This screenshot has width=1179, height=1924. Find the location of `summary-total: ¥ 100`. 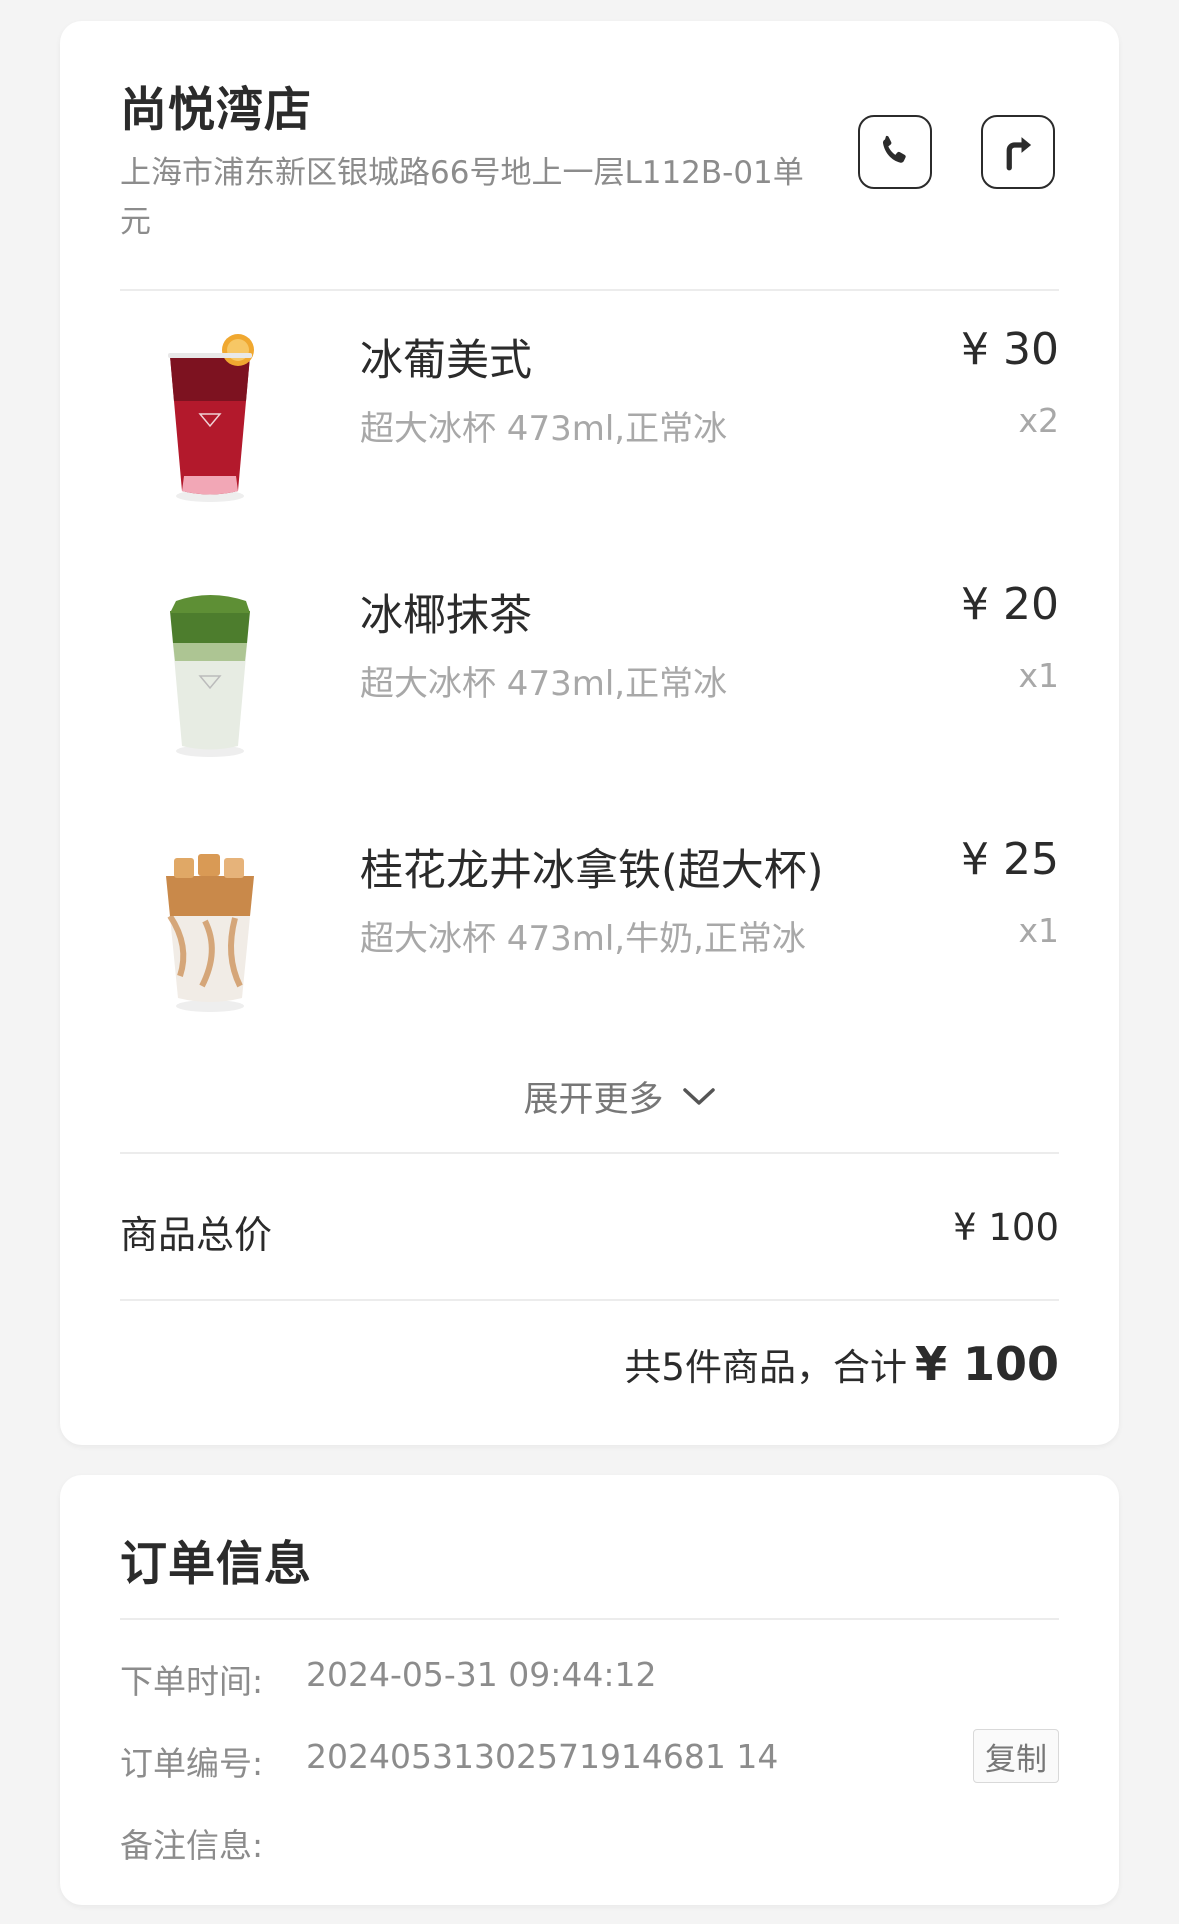

summary-total: ¥ 100 is located at coordinates (986, 1364).